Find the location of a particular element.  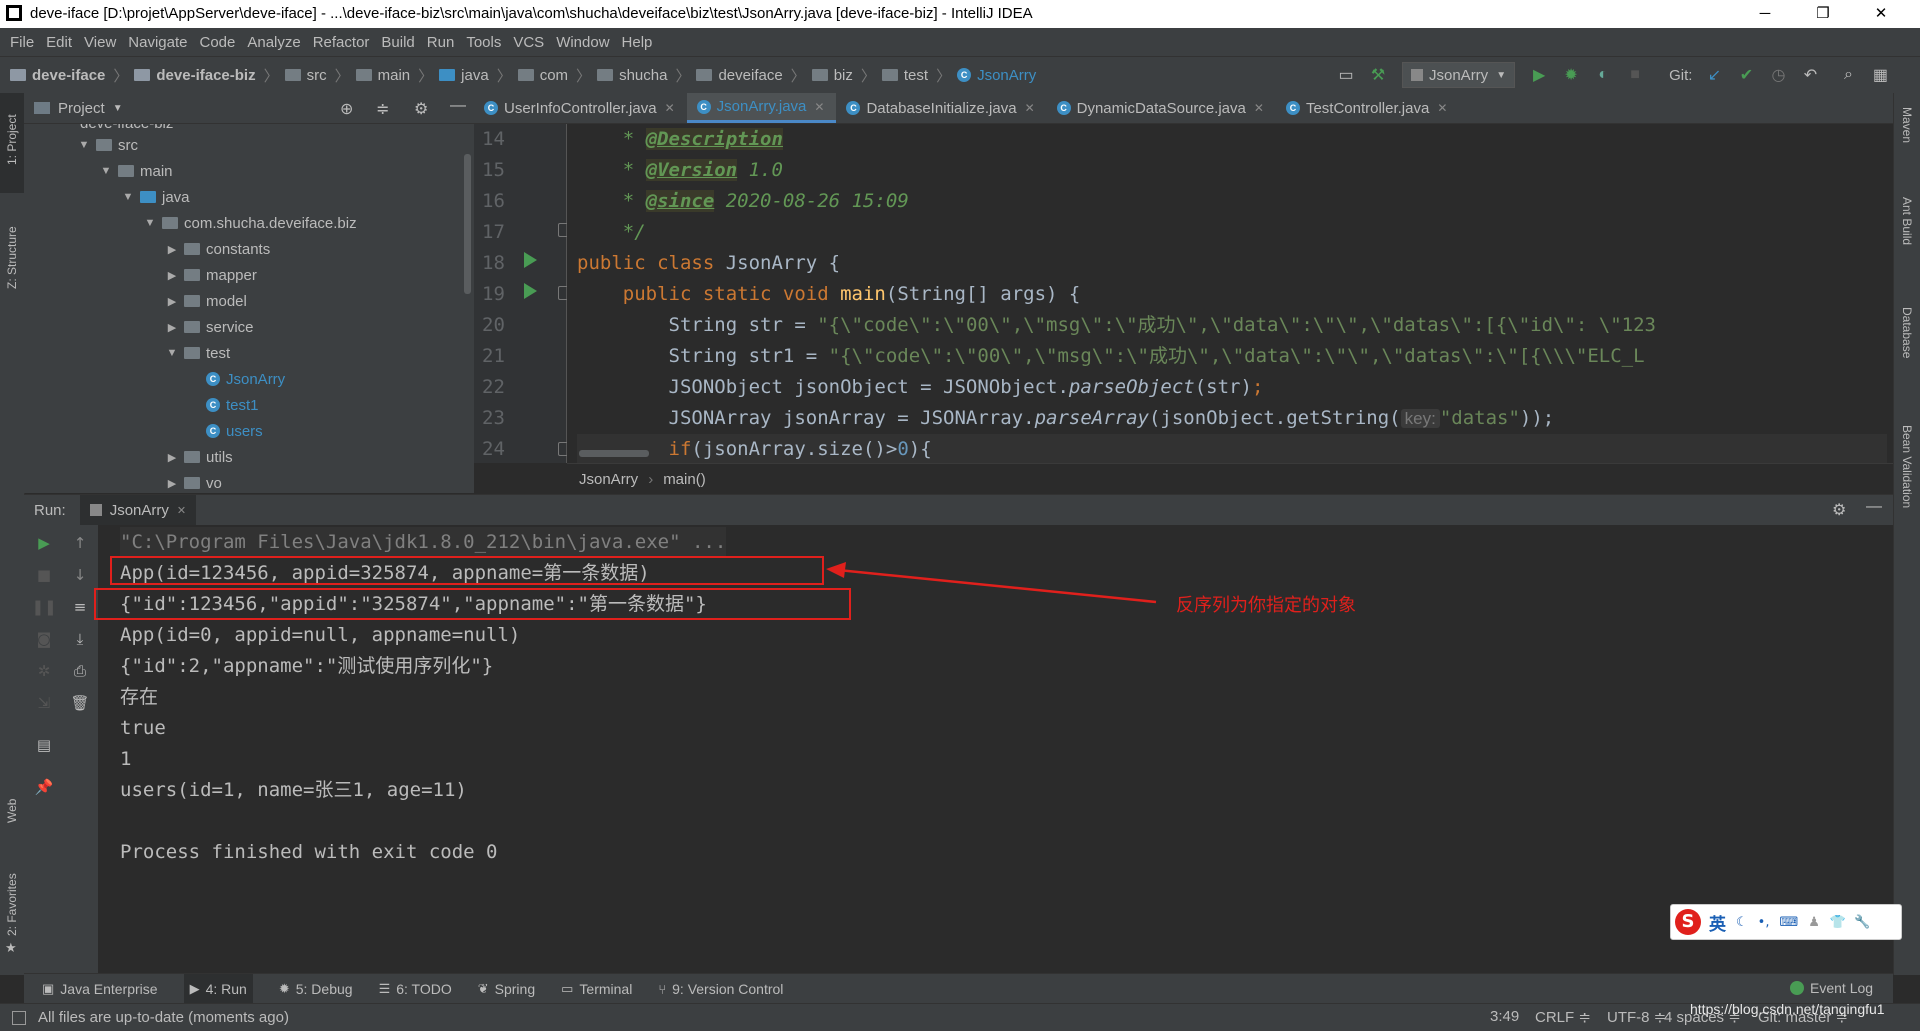

tab-databaseinitialize: C DatabaseInitialize.java ✕ is located at coordinates (941, 108).